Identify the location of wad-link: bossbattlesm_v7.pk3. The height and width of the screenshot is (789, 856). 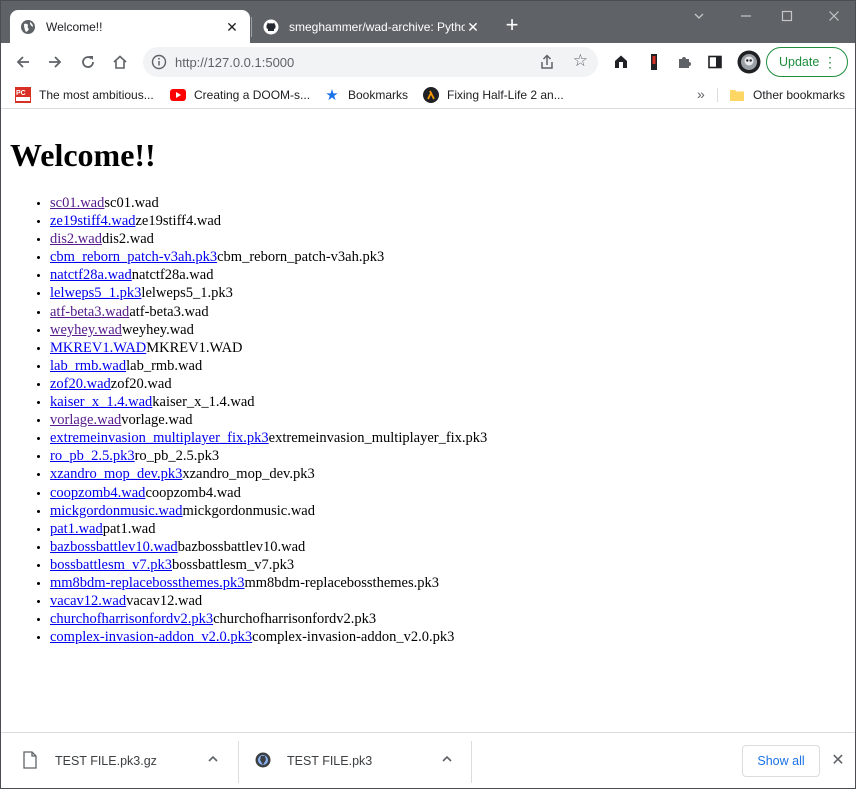
(111, 565).